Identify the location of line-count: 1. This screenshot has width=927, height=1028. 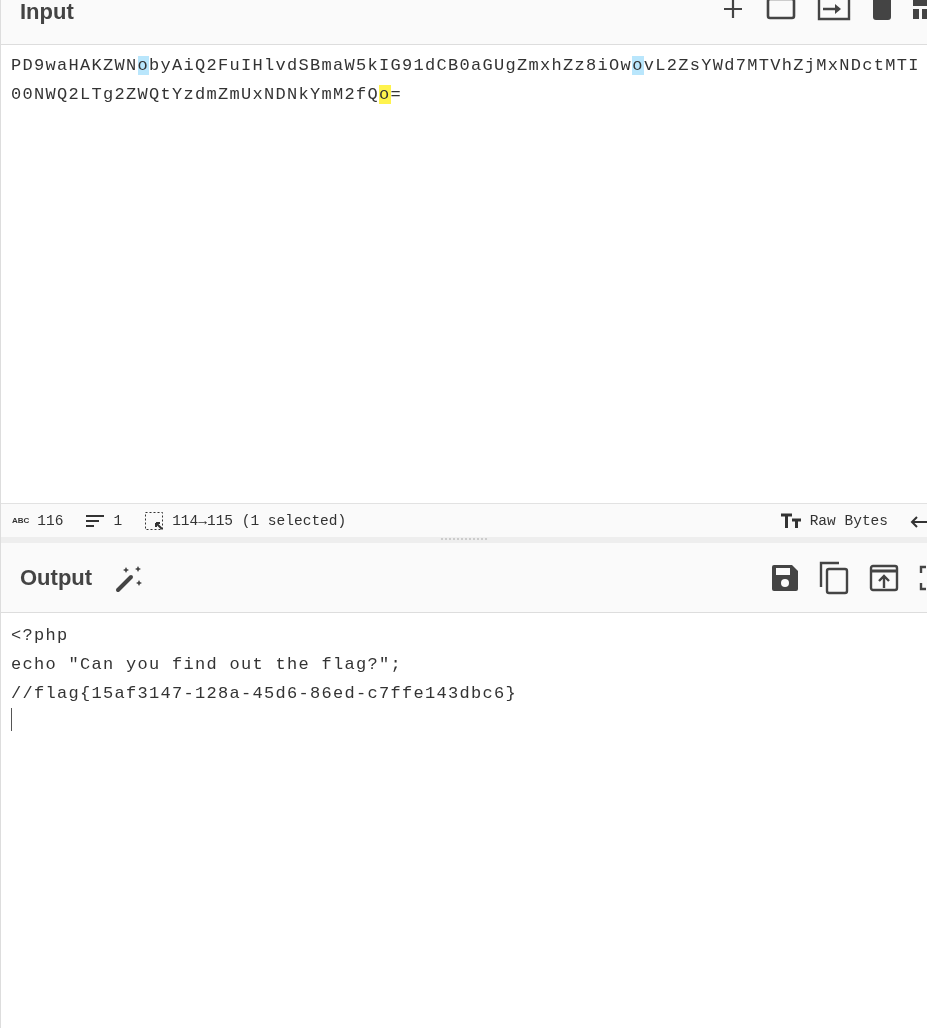
(118, 520).